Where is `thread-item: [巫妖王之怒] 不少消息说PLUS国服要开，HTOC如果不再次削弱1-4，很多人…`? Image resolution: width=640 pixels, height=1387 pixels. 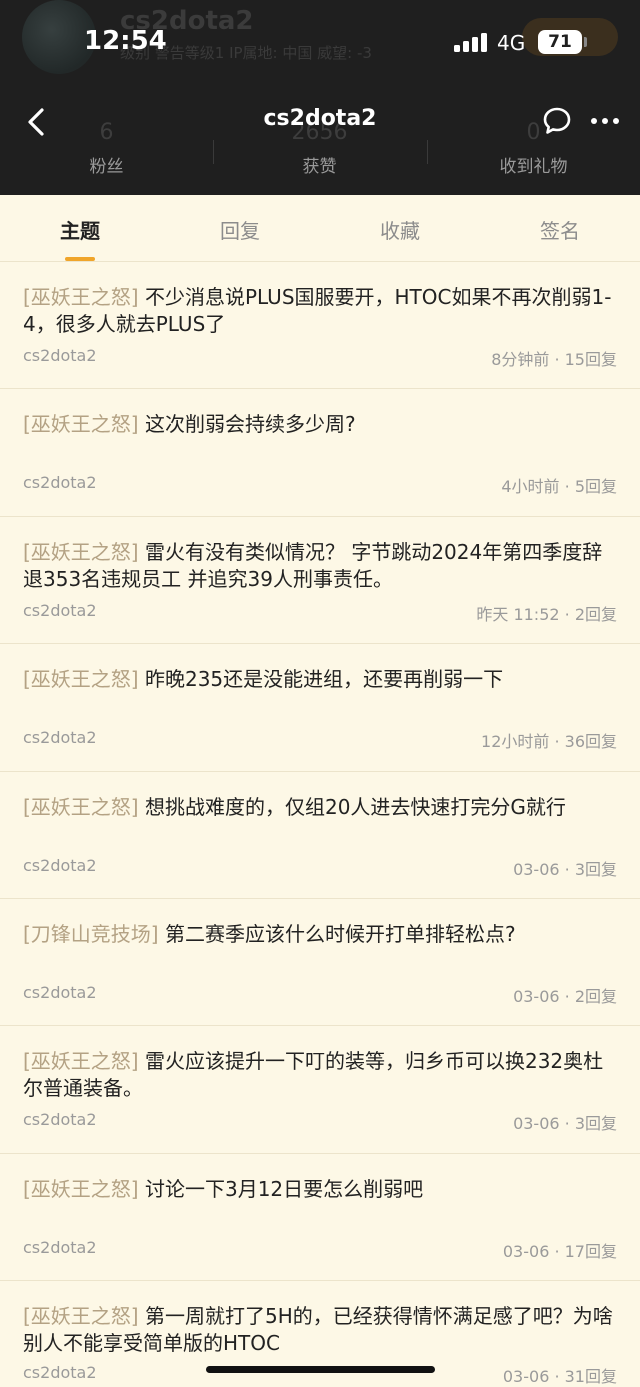
thread-item: [巫妖王之怒] 不少消息说PLUS国服要开，HTOC如果不再次削弱1-4，很多人… is located at coordinates (320, 326).